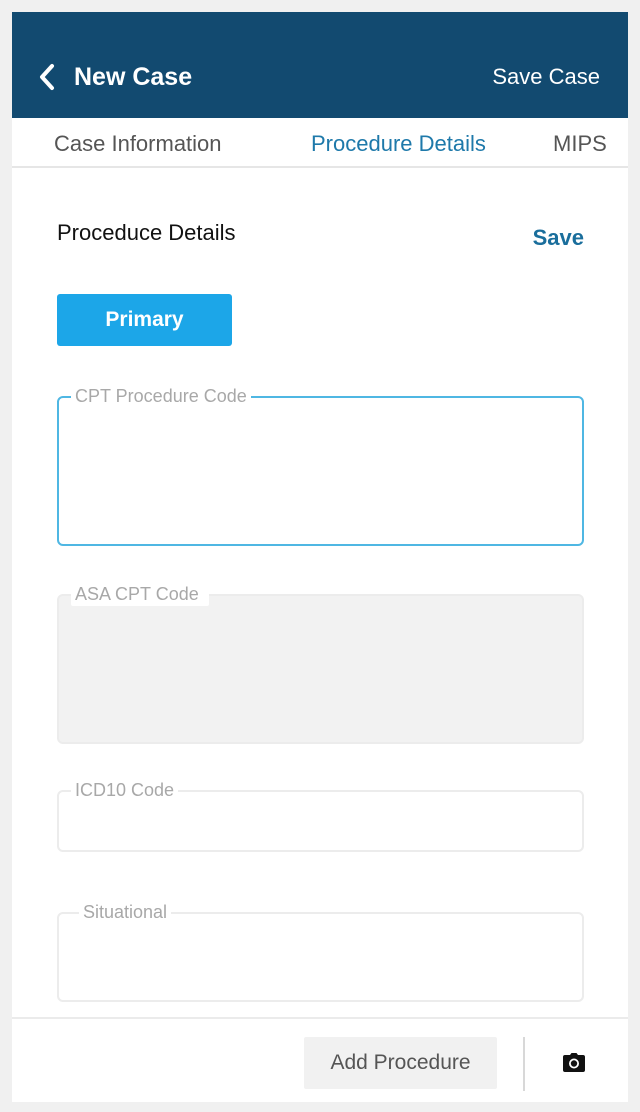 The image size is (640, 1112). What do you see at coordinates (138, 144) in the screenshot?
I see `tab-case-information: Case Information` at bounding box center [138, 144].